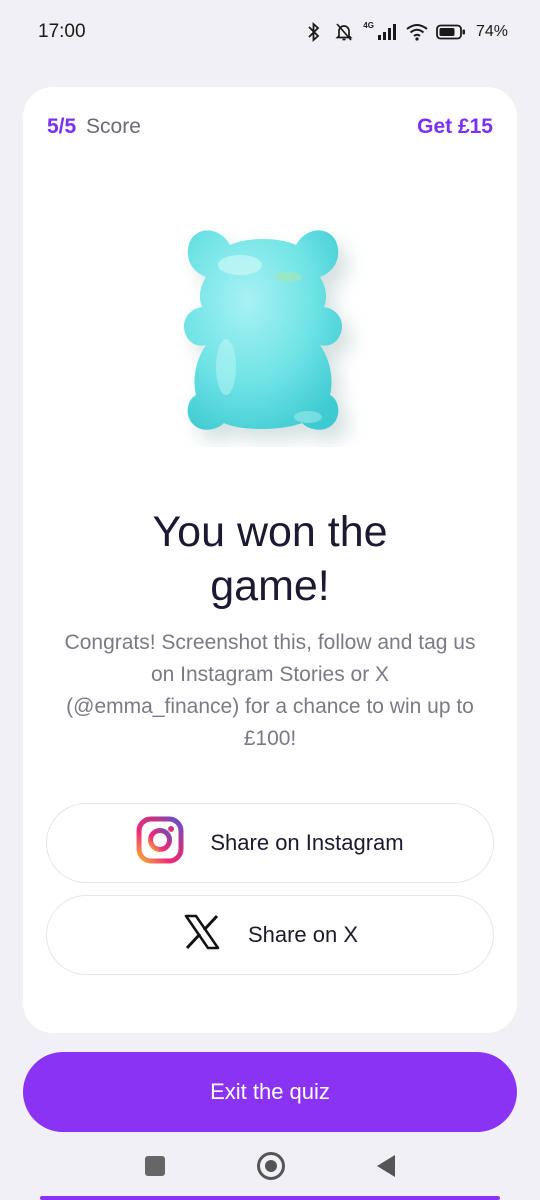  What do you see at coordinates (270, 586) in the screenshot?
I see `win-title-line2: game!` at bounding box center [270, 586].